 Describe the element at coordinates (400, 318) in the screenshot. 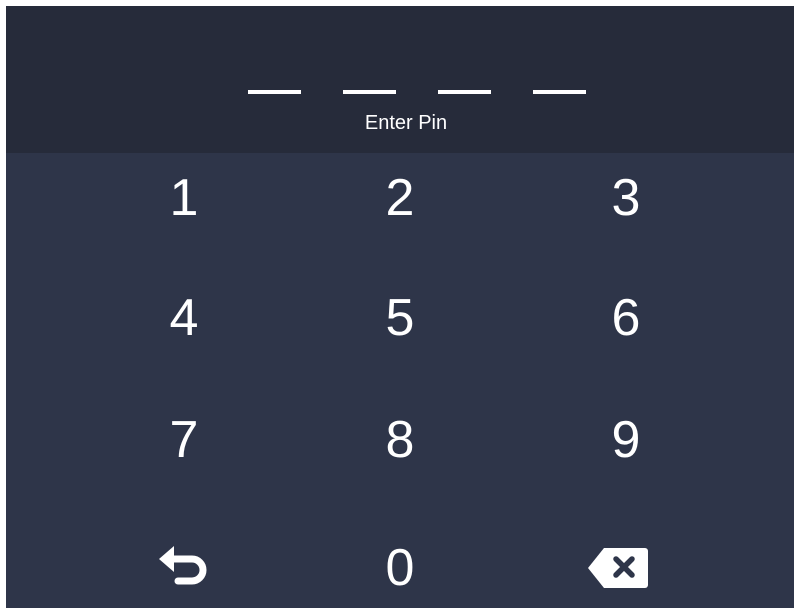

I see `keypad-key-5: 5` at that location.